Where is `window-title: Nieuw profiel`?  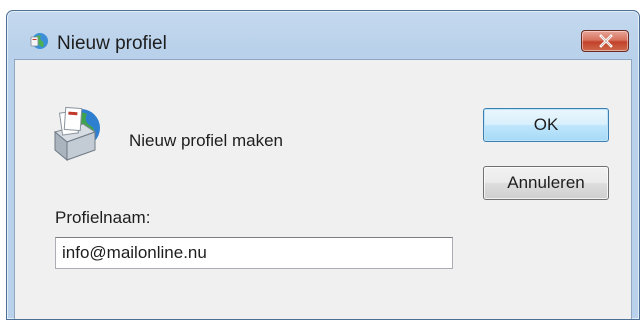
window-title: Nieuw profiel is located at coordinates (112, 43).